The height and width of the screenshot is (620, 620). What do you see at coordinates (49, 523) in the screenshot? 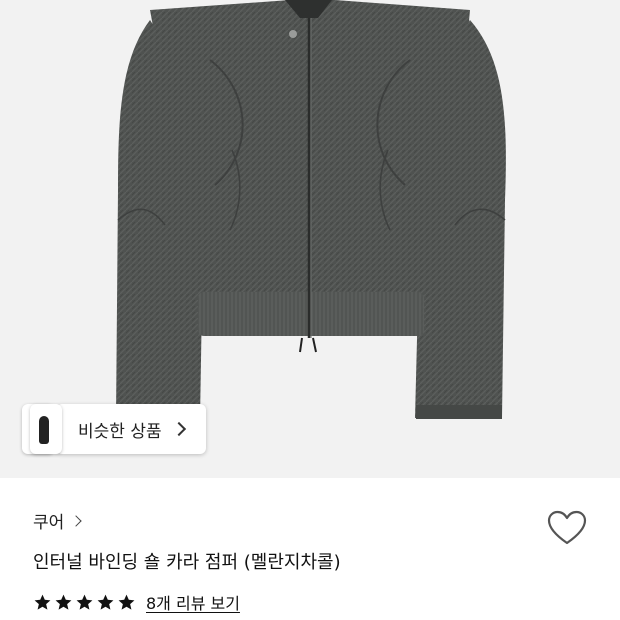
I see `brand-name: 쿠어` at bounding box center [49, 523].